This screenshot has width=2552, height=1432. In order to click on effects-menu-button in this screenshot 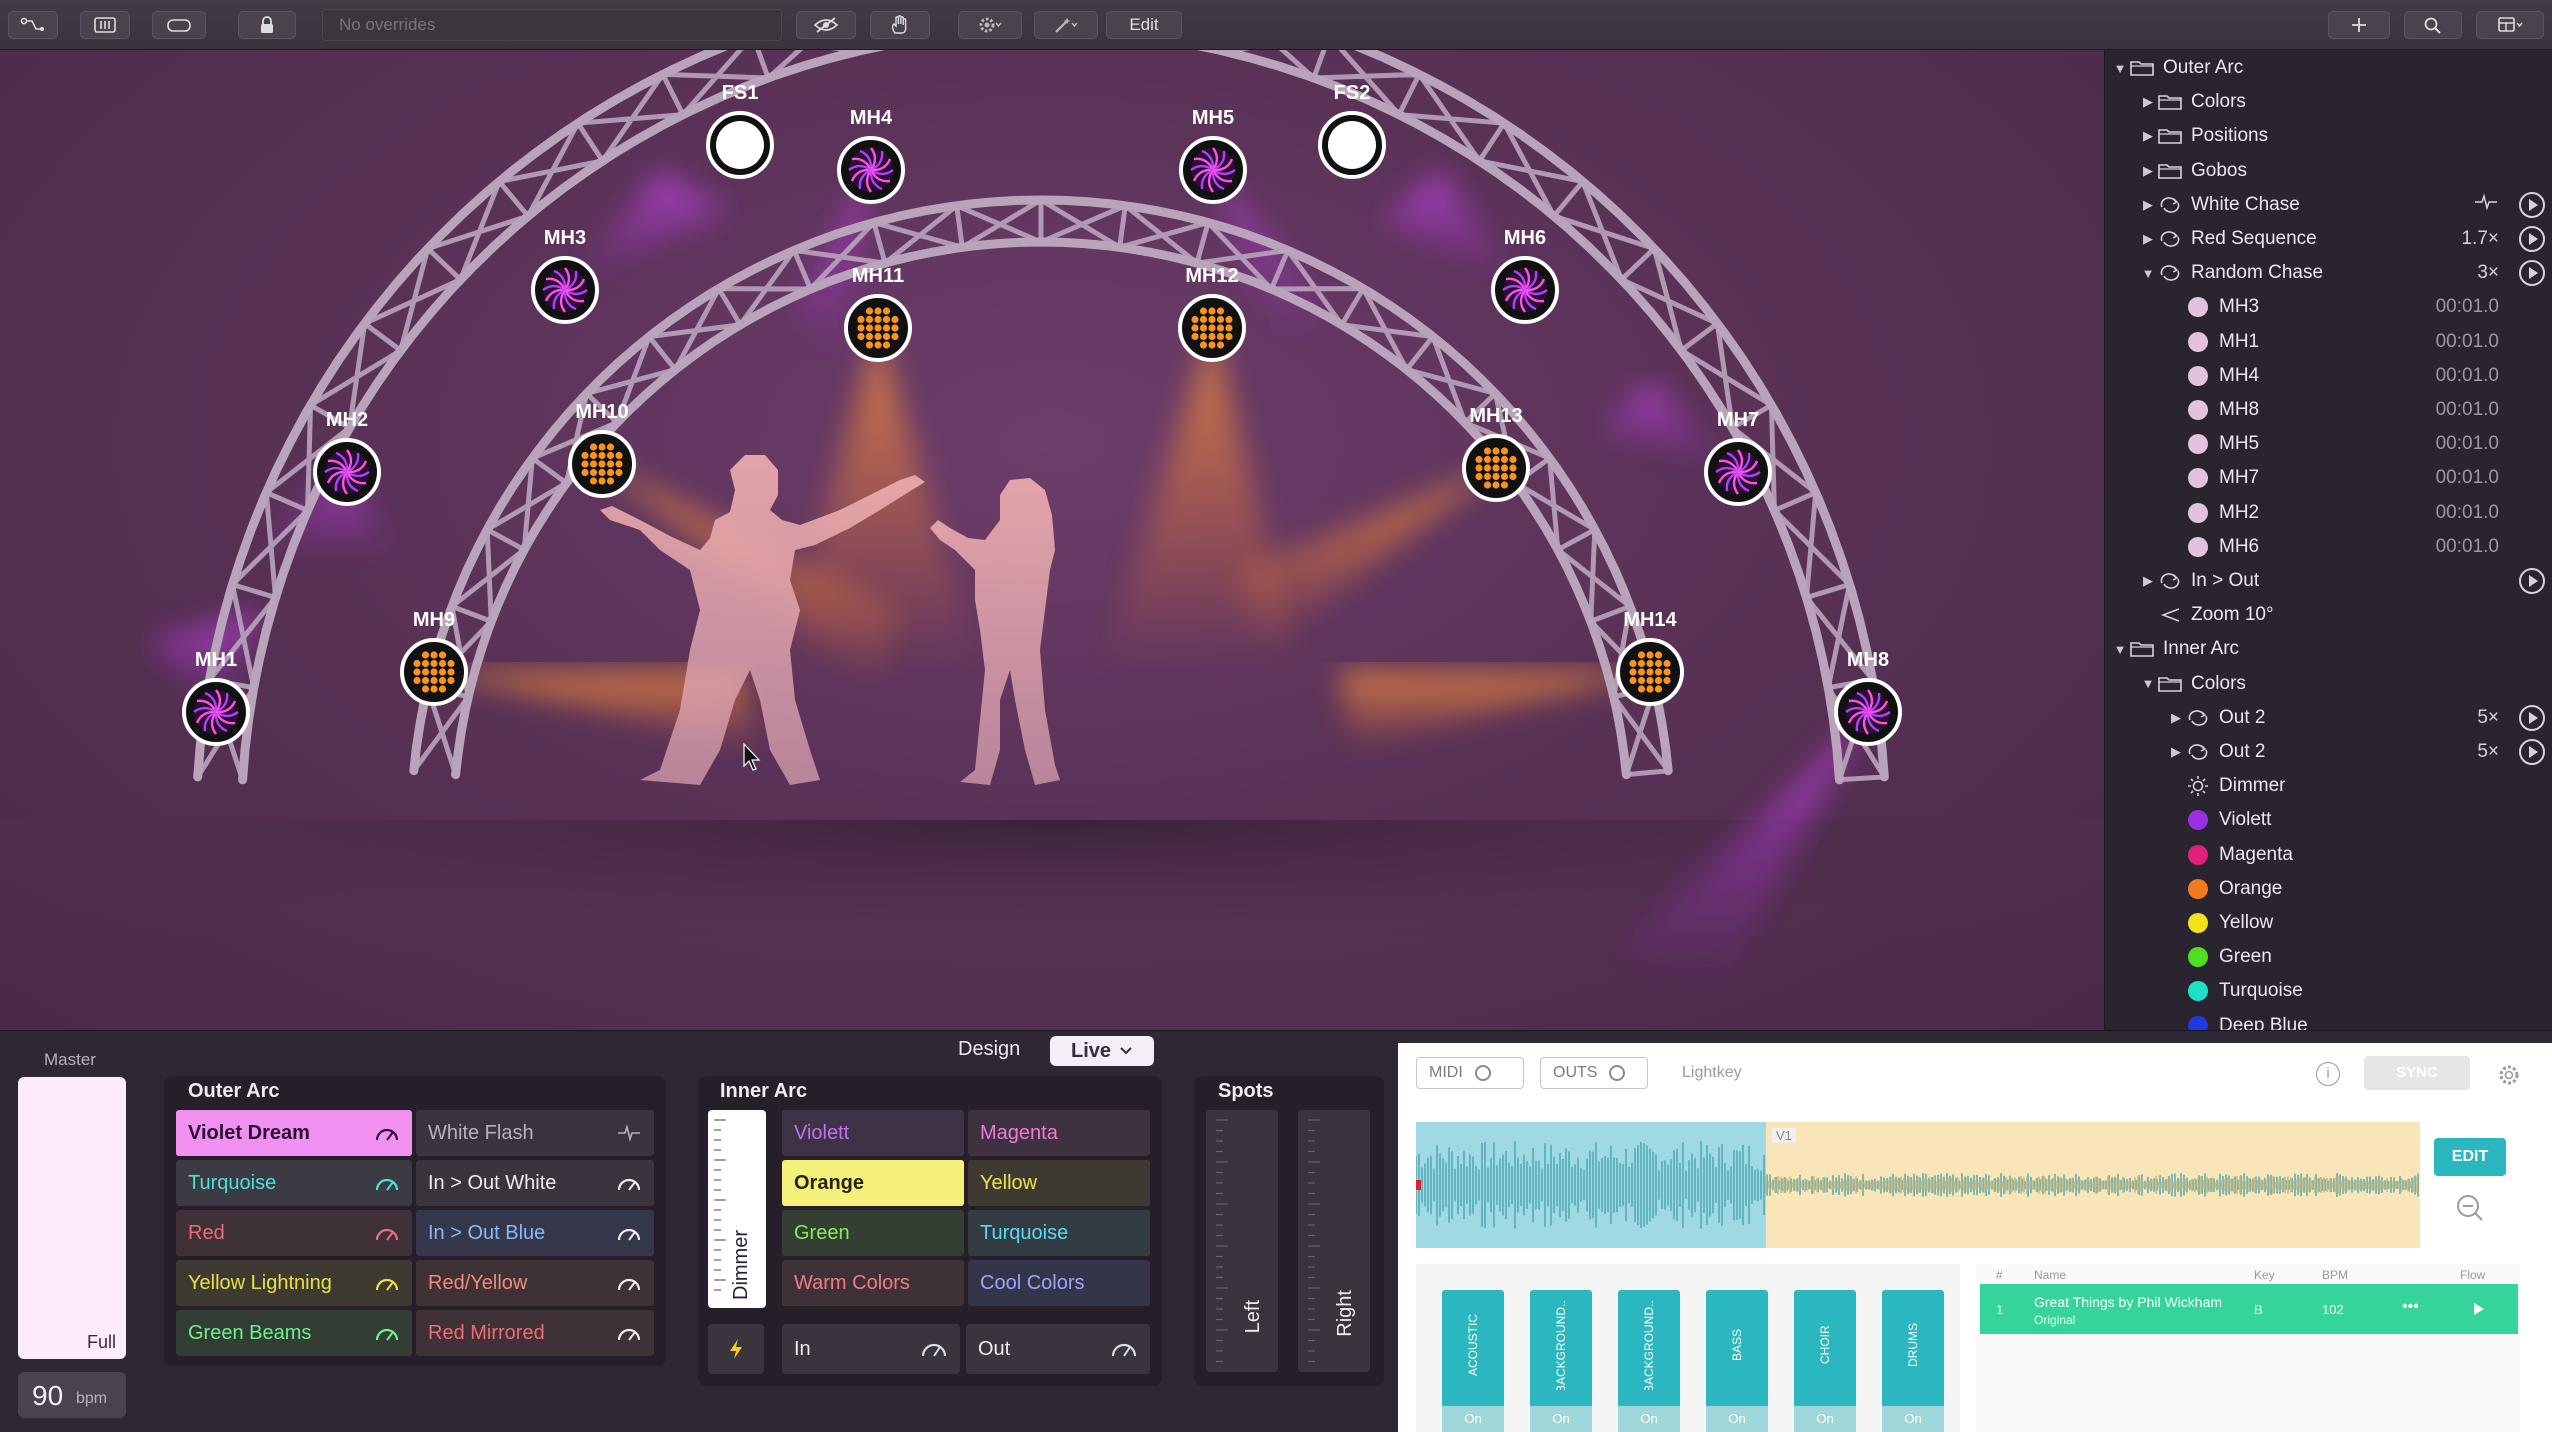, I will do `click(1066, 25)`.